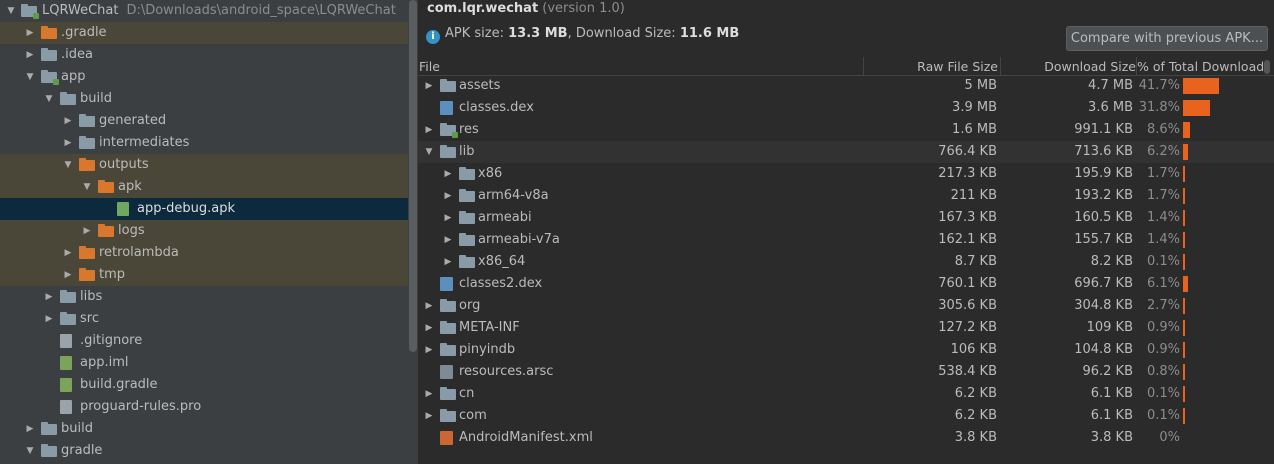 This screenshot has width=1274, height=464. What do you see at coordinates (204, 341) in the screenshot?
I see `tree-item: .gitignore` at bounding box center [204, 341].